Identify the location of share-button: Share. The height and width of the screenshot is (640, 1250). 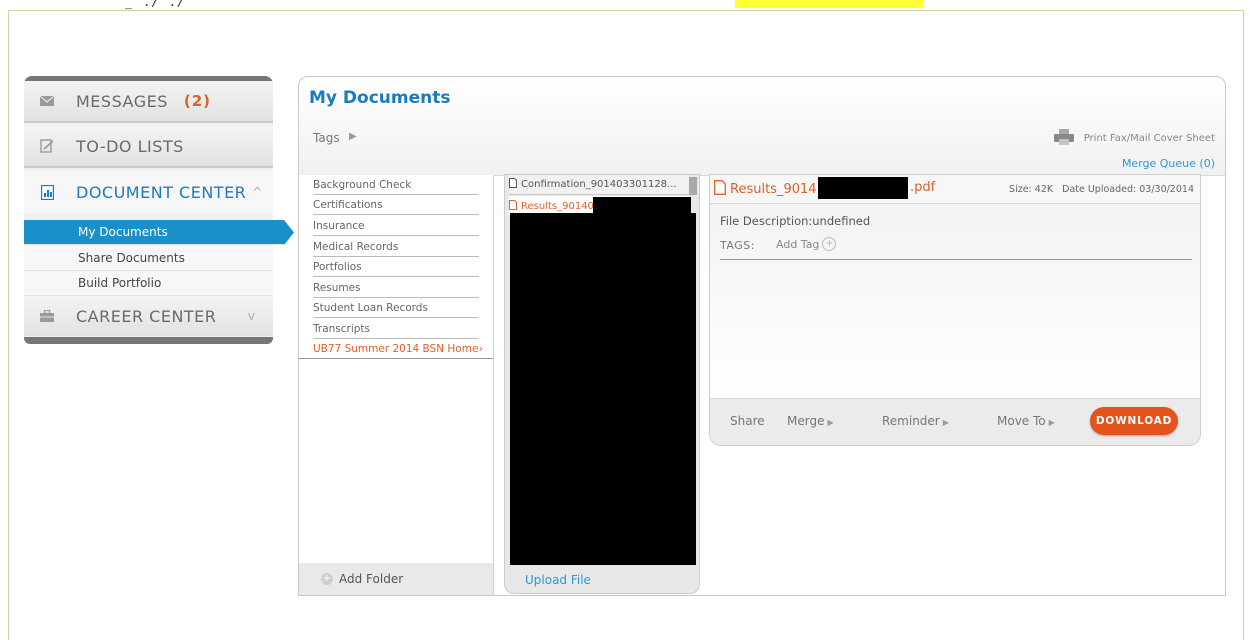
(747, 421).